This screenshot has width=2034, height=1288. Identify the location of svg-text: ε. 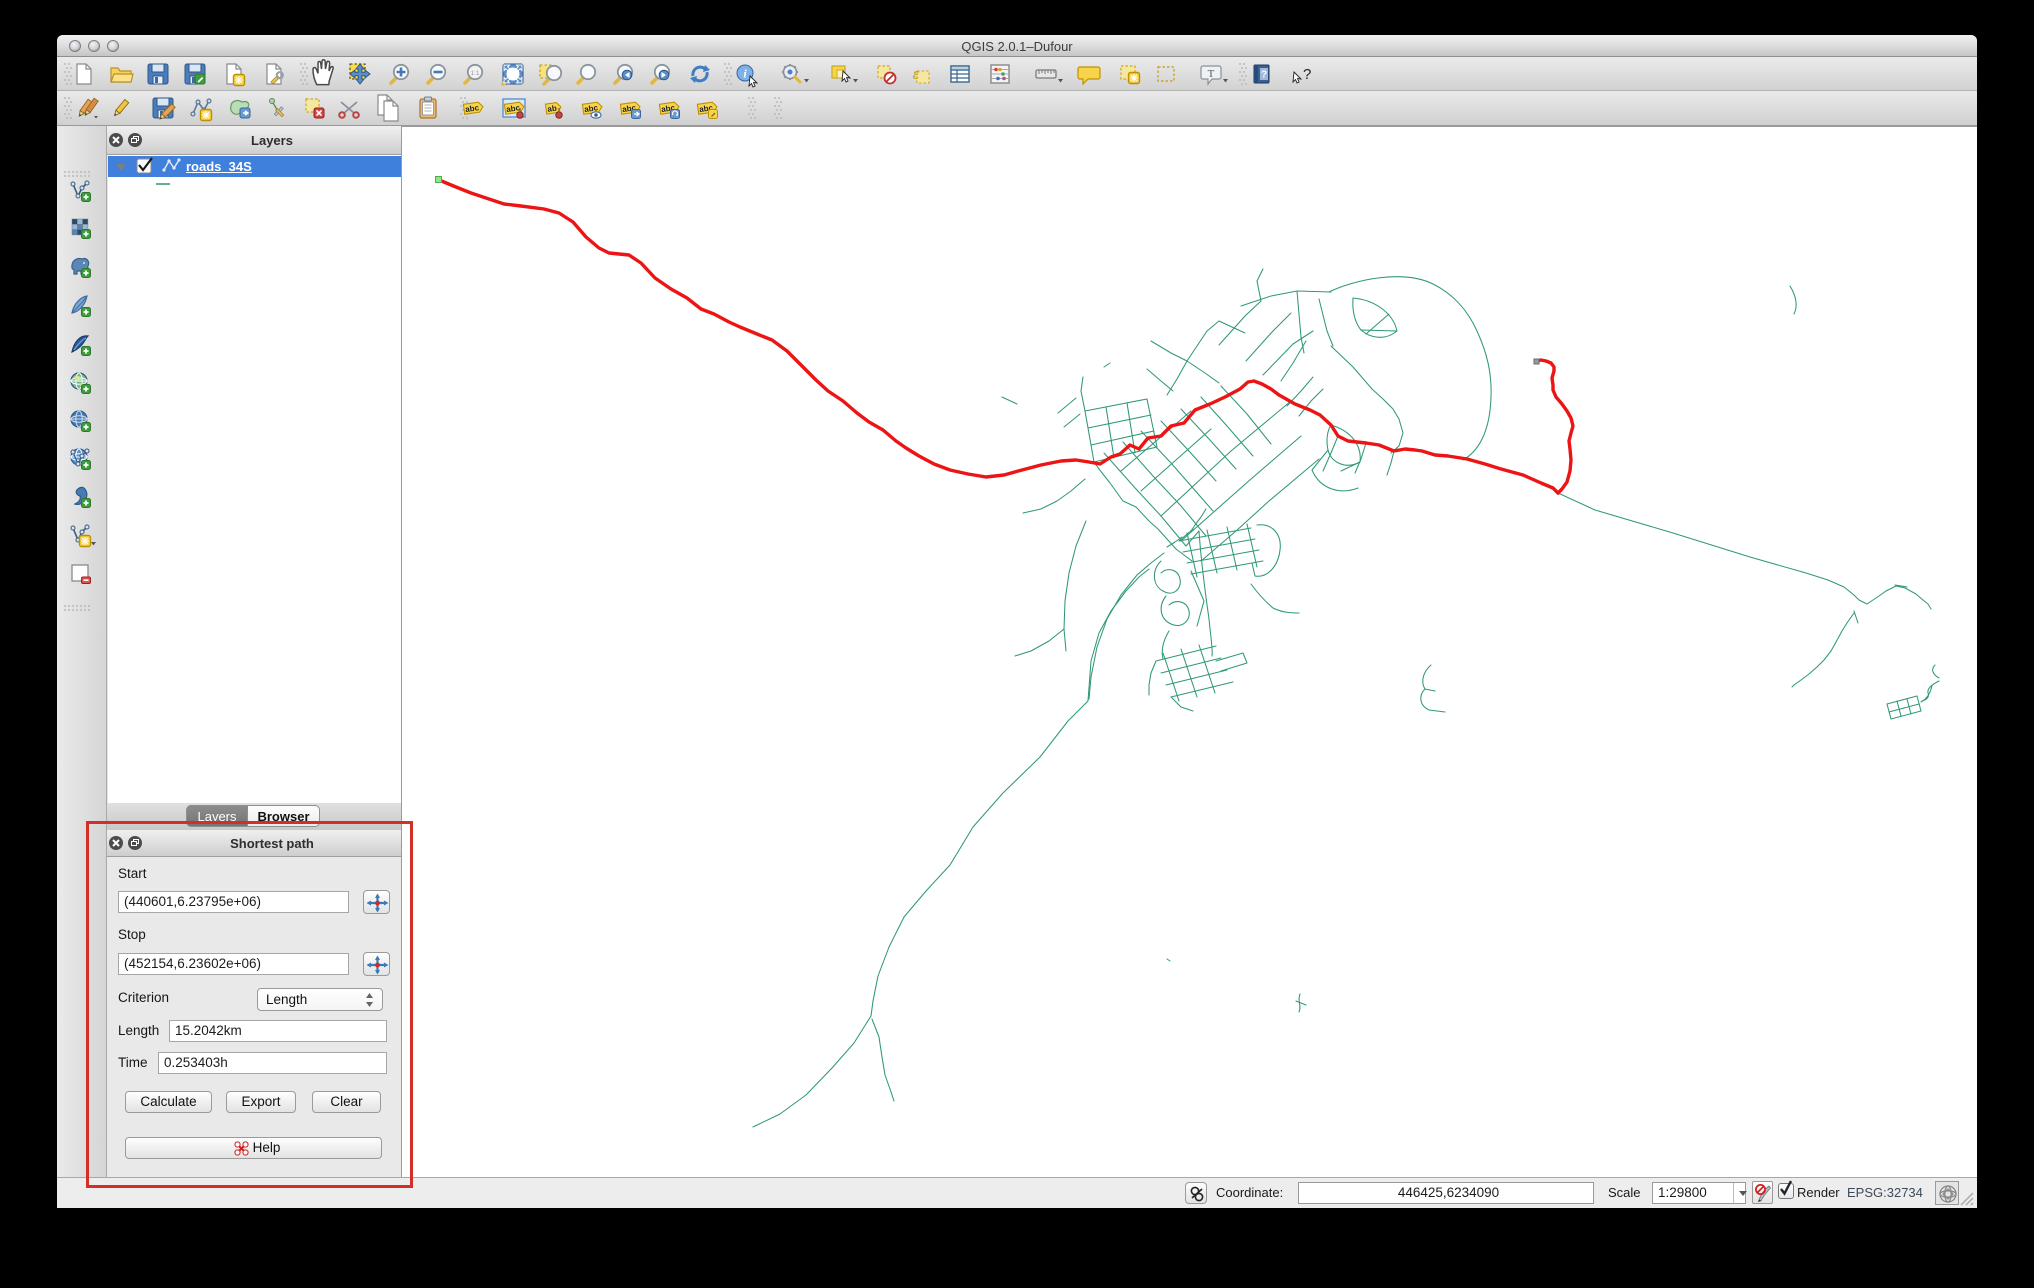
(916, 73).